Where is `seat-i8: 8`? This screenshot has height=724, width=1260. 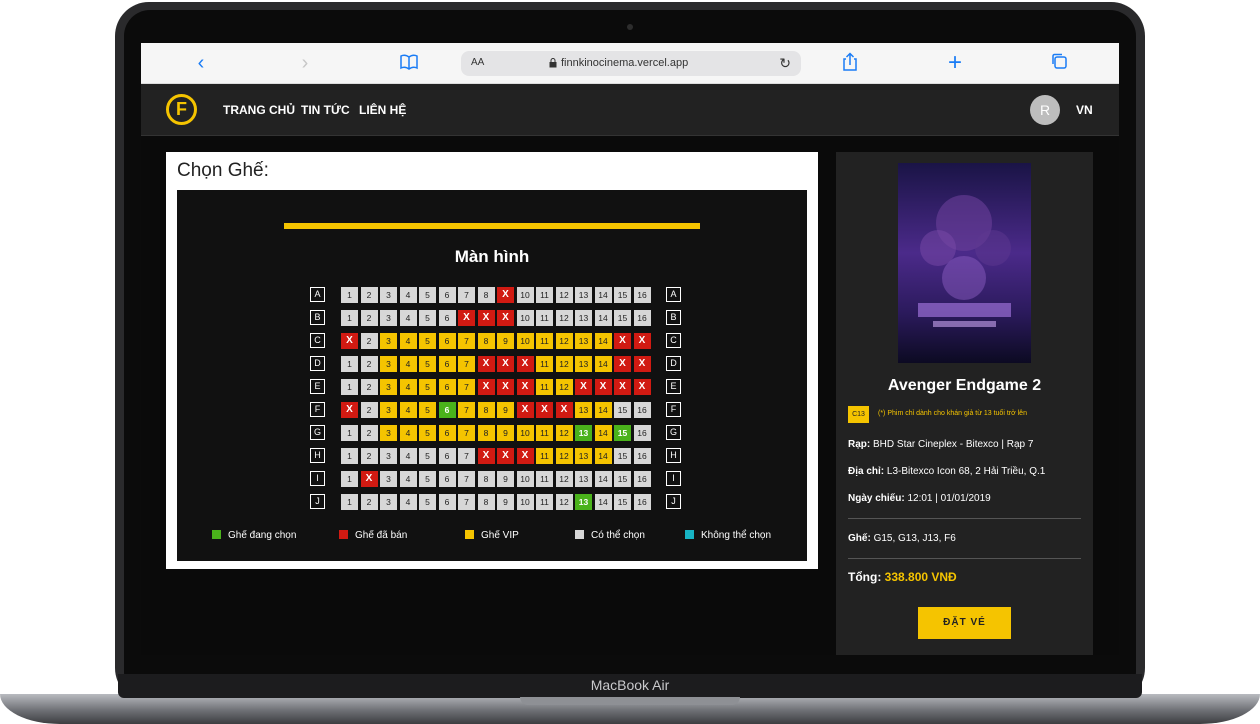
seat-i8: 8 is located at coordinates (486, 479).